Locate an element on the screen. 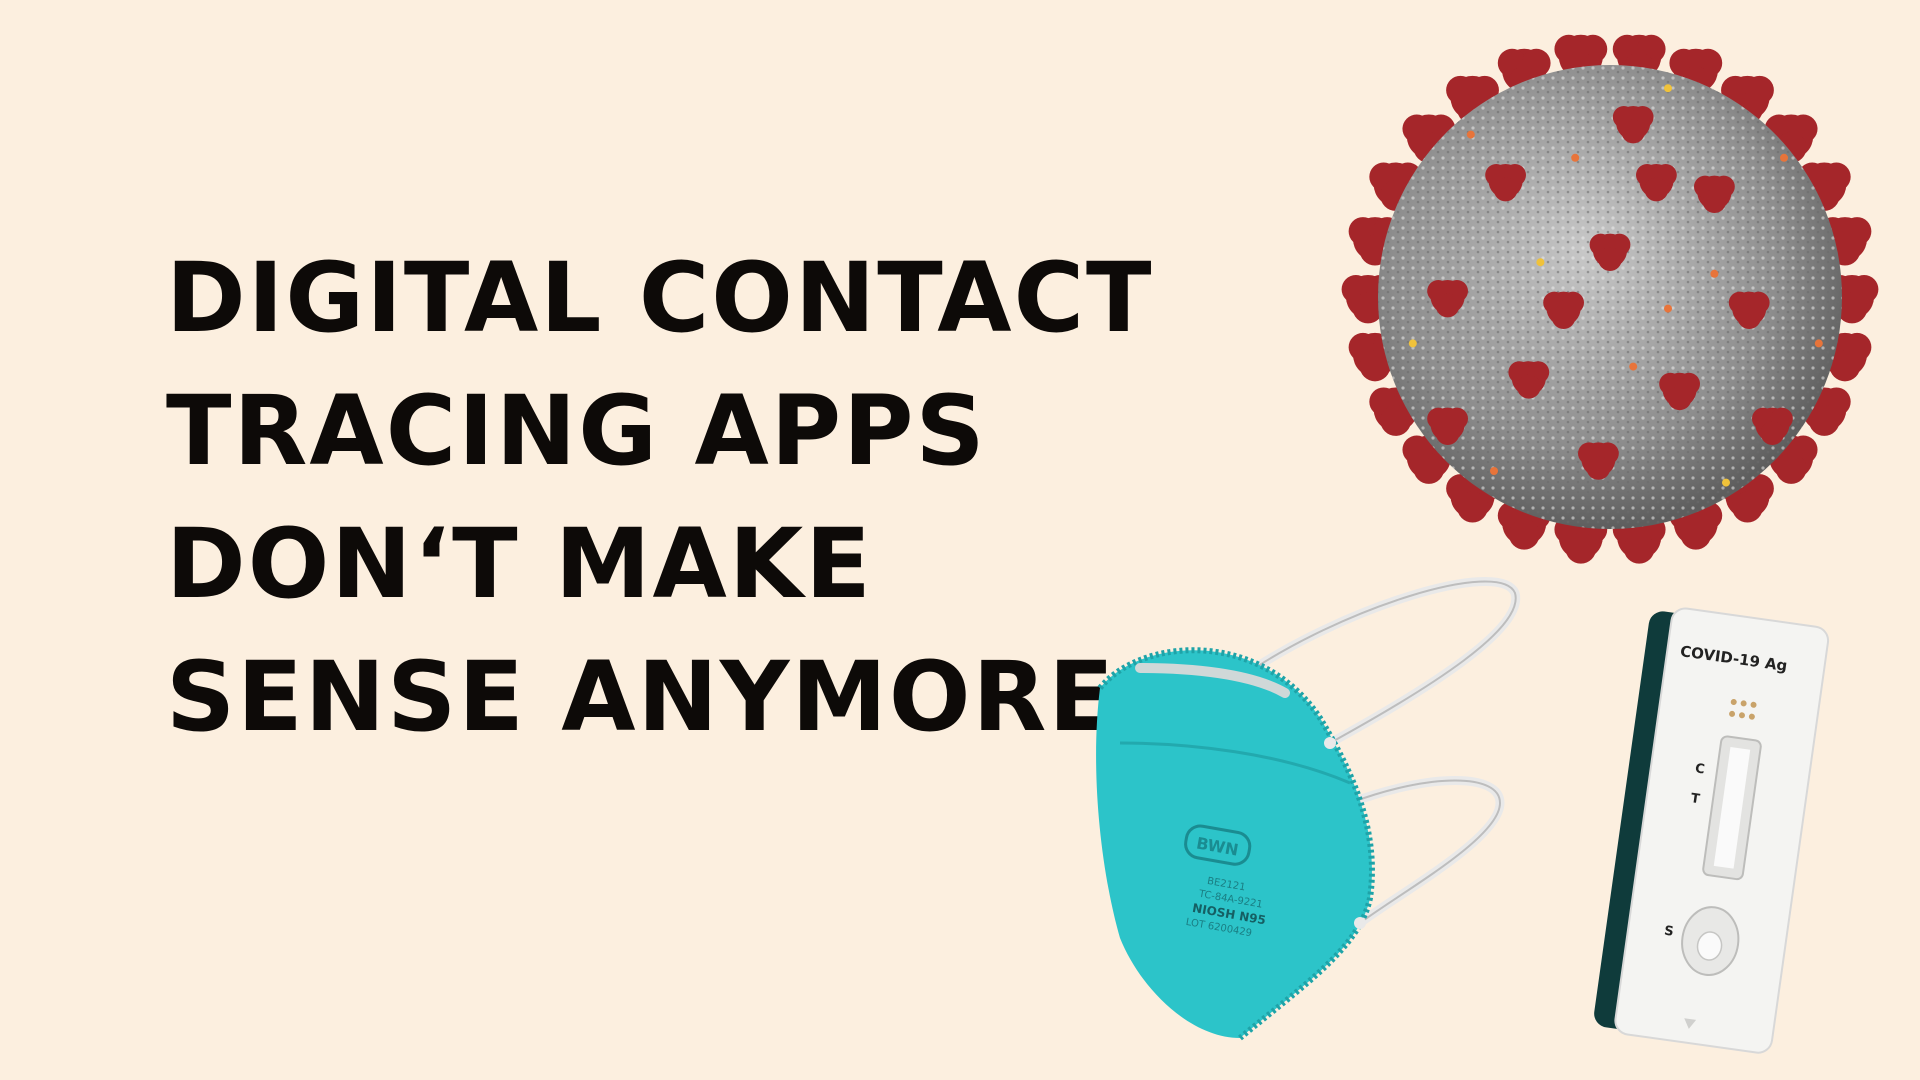 The height and width of the screenshot is (1080, 1920). coronavirus-illustration is located at coordinates (1610, 299).